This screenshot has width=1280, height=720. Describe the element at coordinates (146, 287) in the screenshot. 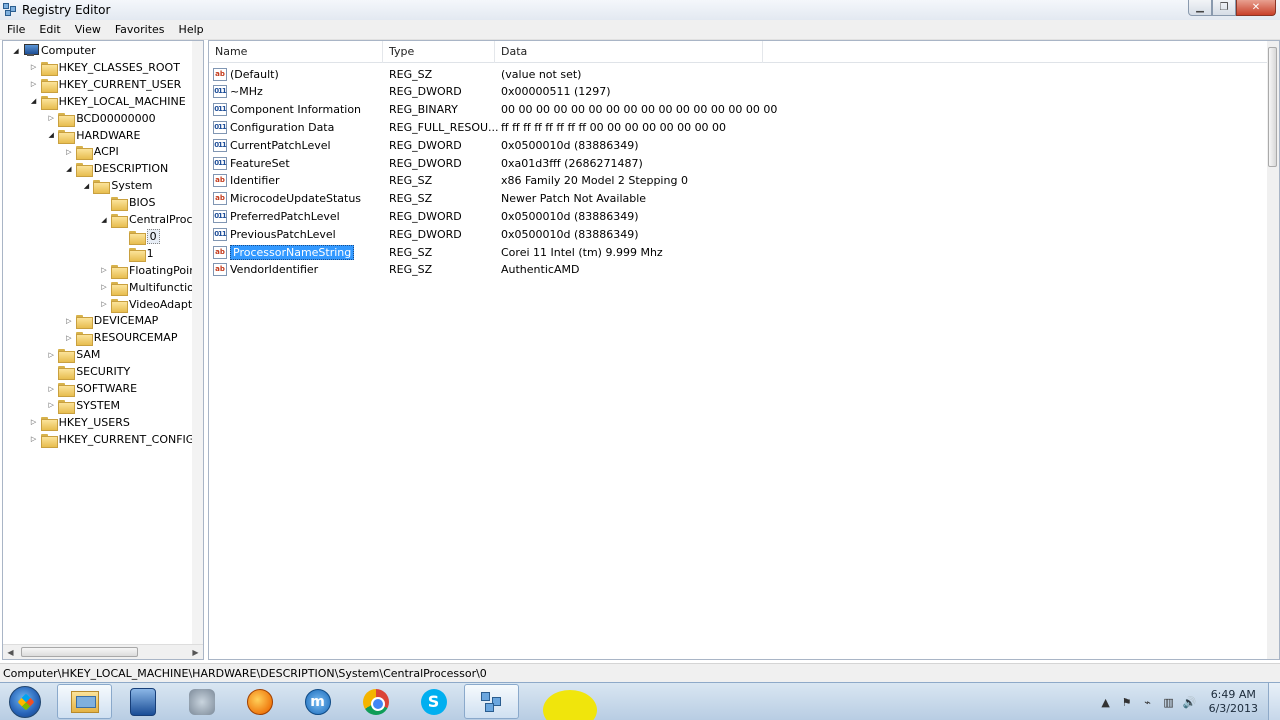

I see `tree-item: ▷ Multifunction` at that location.